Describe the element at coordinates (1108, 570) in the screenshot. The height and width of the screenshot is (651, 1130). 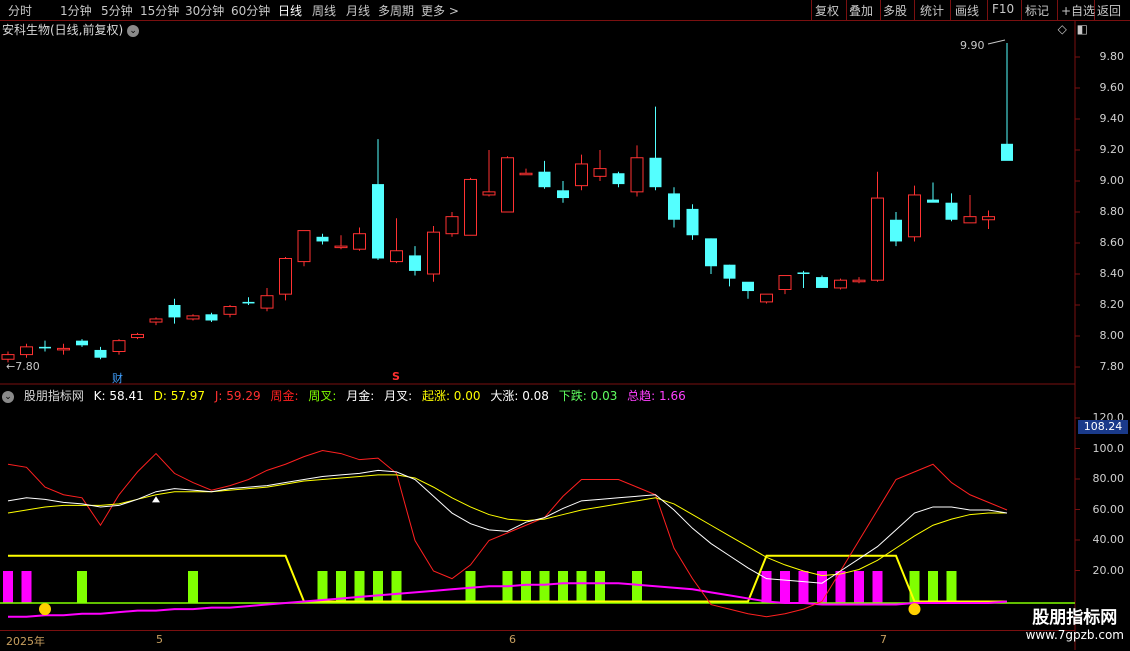
I see `indicator-tick-label: 20.00` at that location.